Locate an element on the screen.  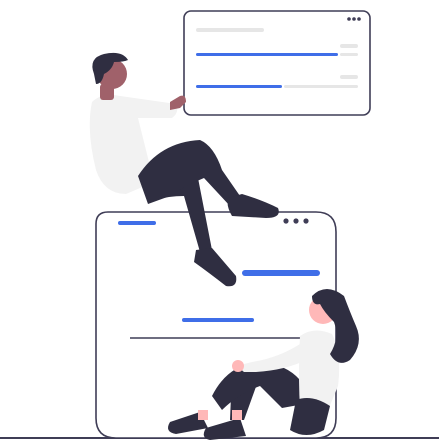
small-card is located at coordinates (277, 63).